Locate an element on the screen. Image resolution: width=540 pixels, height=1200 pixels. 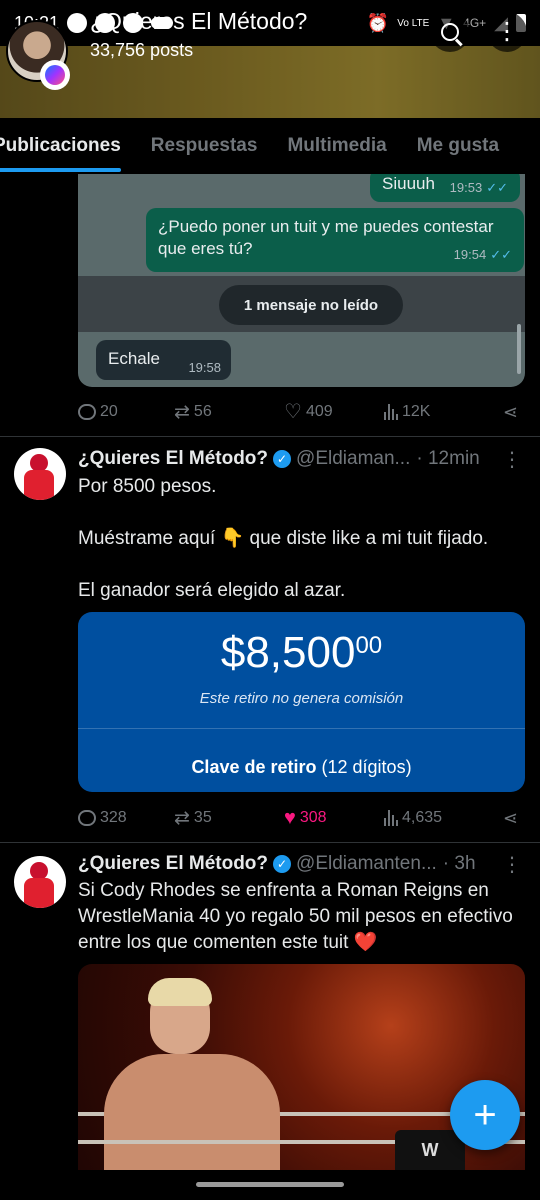
wrestler-body is located at coordinates (192, 1112).